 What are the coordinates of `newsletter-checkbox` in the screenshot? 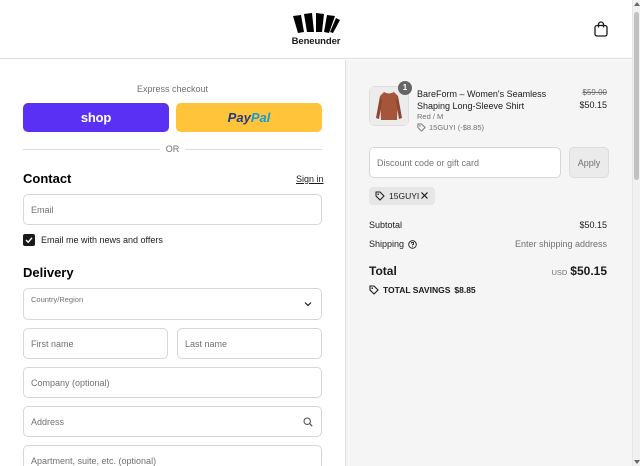 It's located at (29, 240).